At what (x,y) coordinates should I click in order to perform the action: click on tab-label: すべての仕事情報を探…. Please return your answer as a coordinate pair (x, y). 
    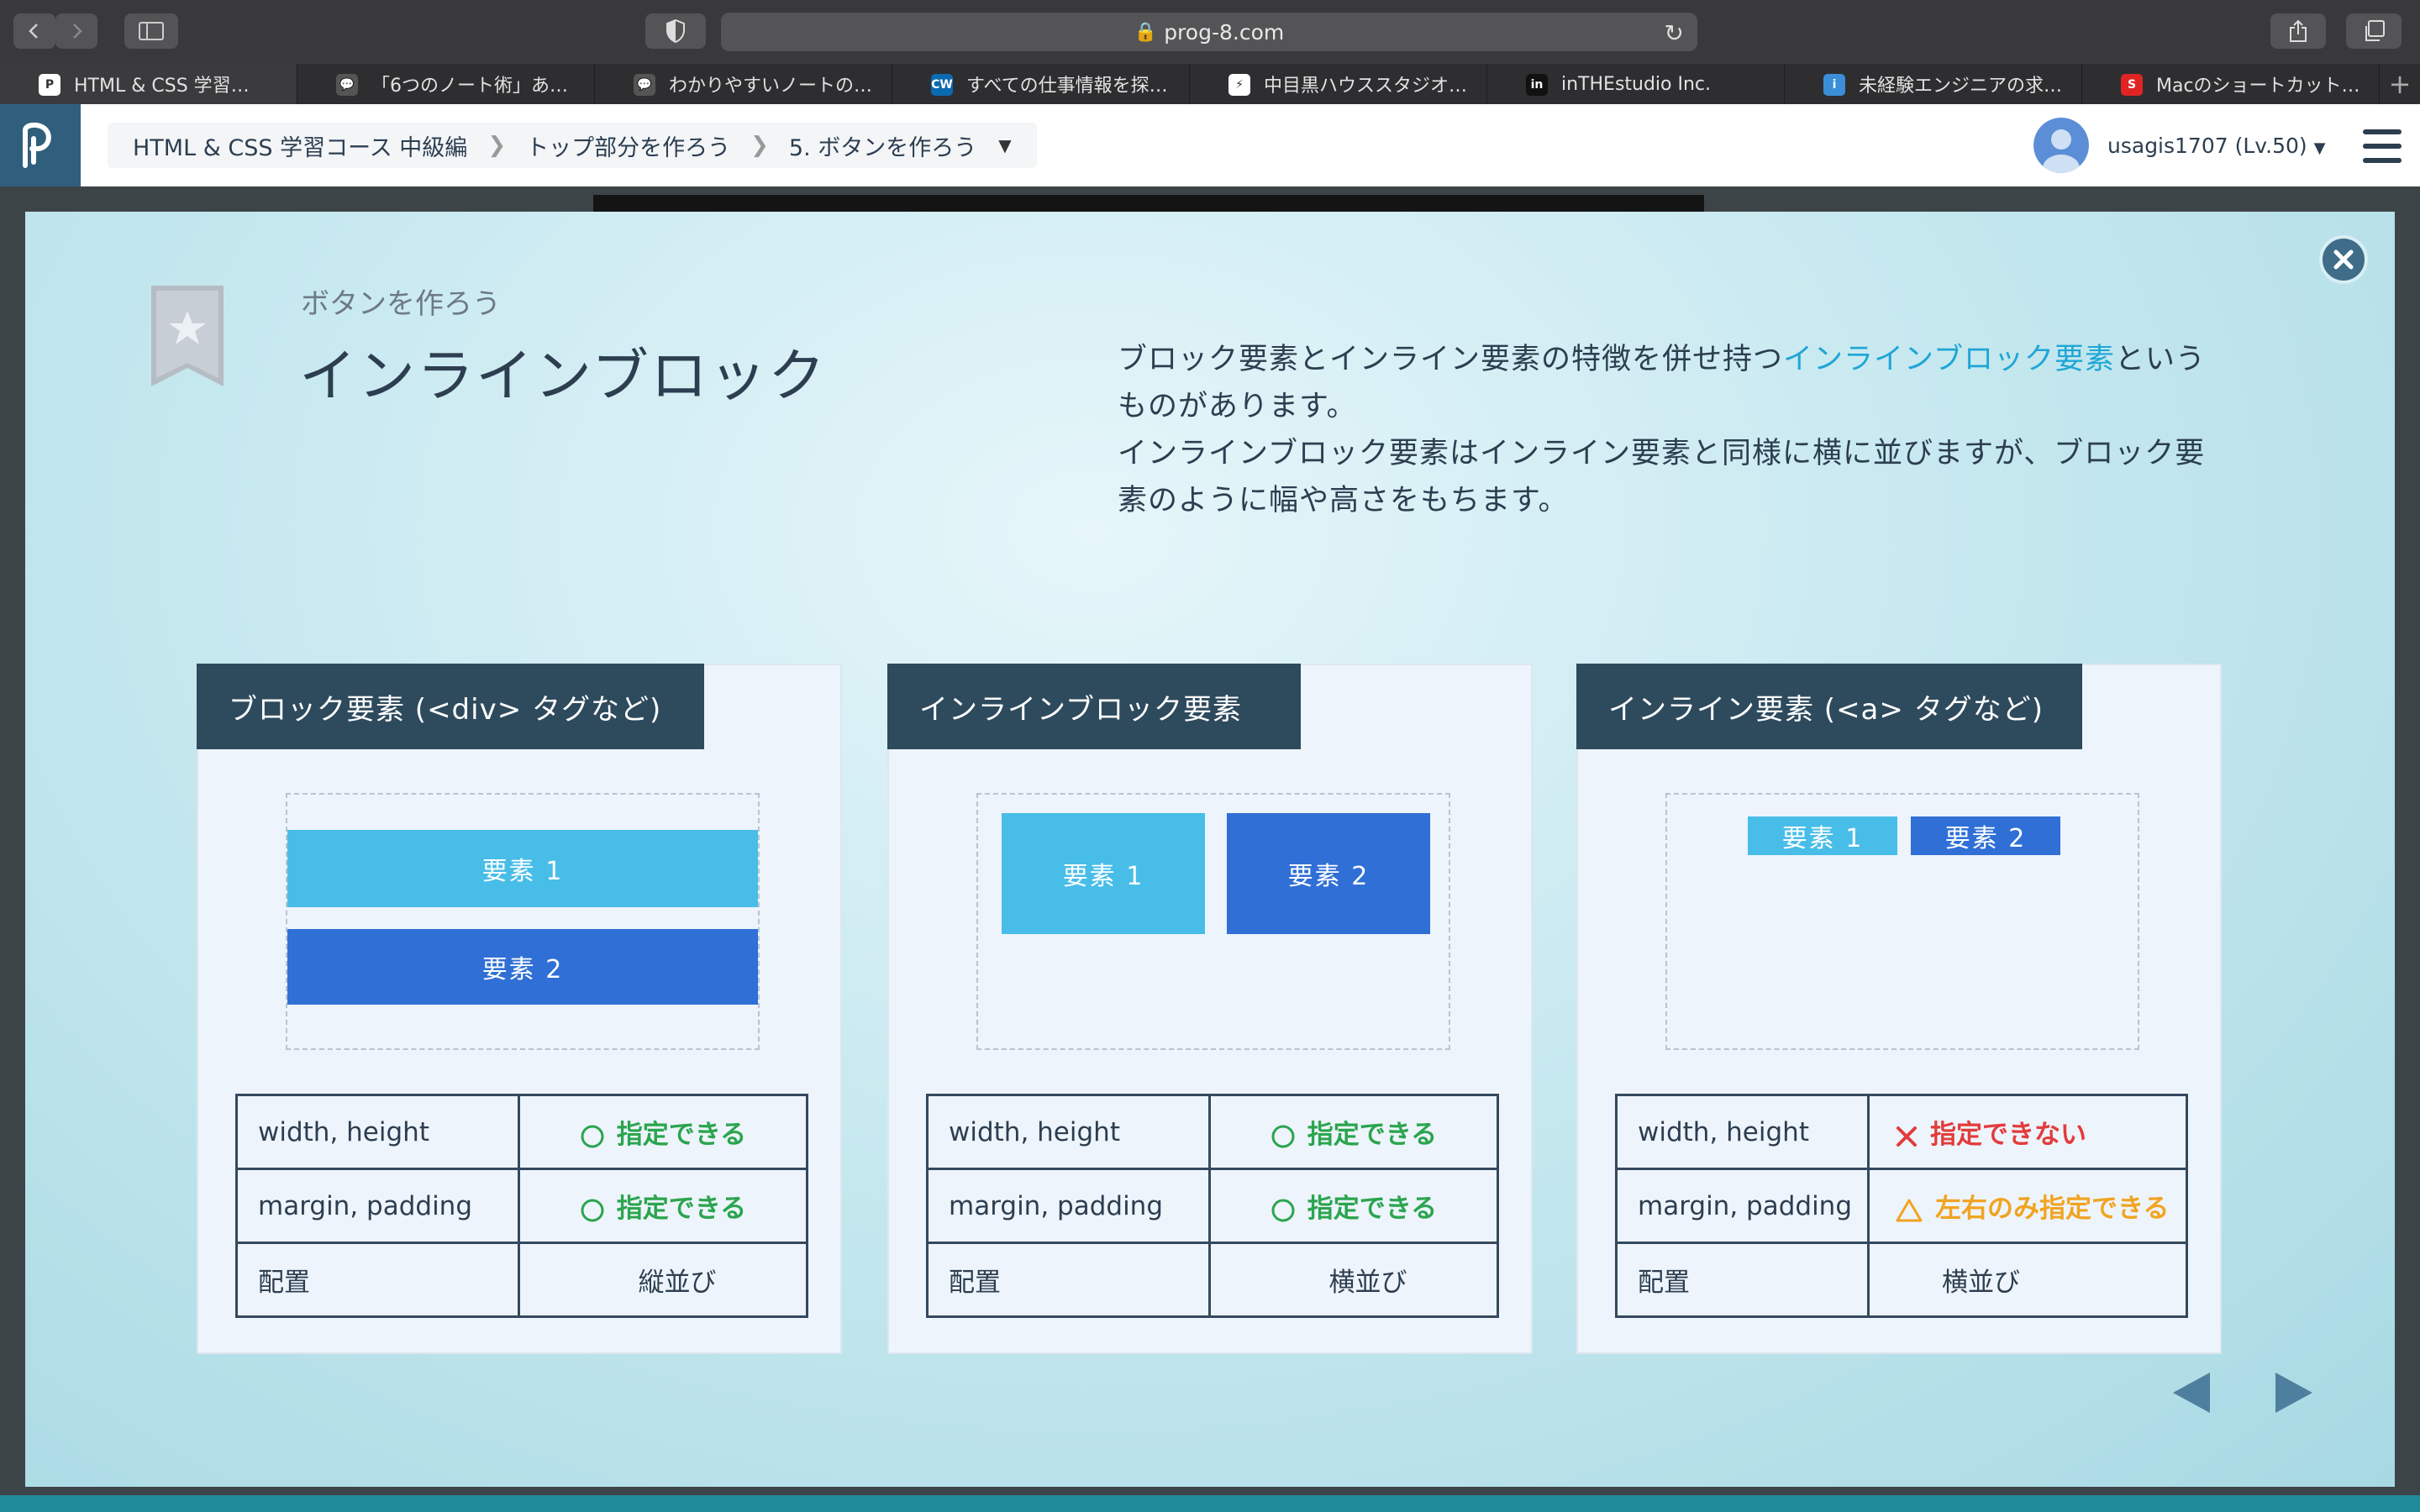
    Looking at the image, I should click on (1067, 86).